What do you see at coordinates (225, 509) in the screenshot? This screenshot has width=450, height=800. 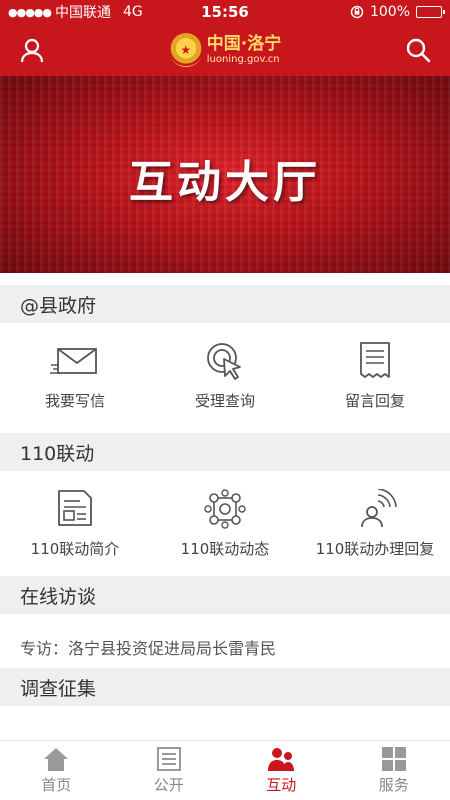 I see `network-nodes-icon` at bounding box center [225, 509].